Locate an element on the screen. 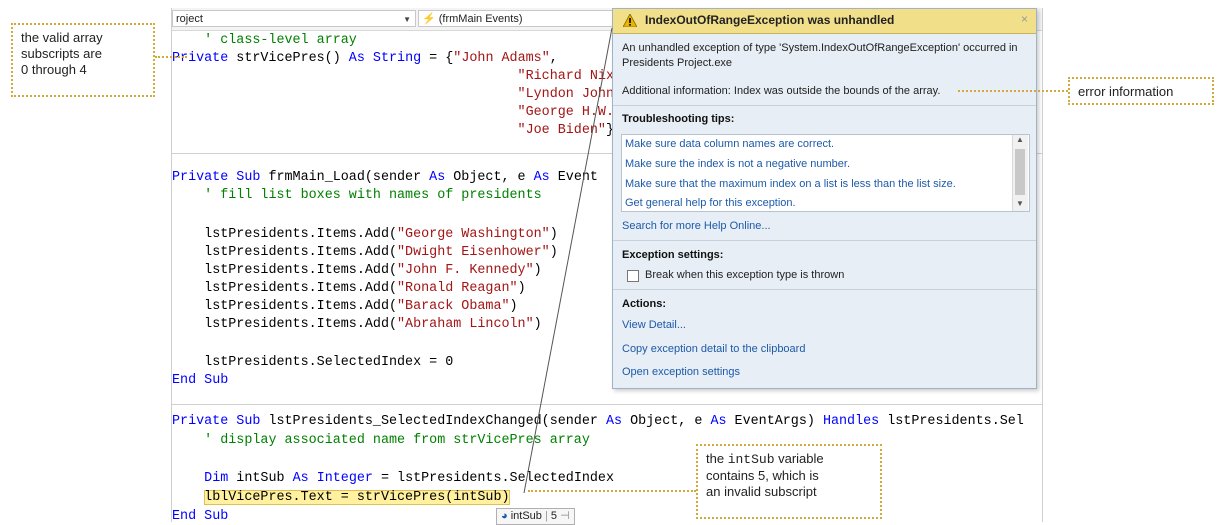 This screenshot has height=525, width=1219. annotation-connectors is located at coordinates (568, 260).